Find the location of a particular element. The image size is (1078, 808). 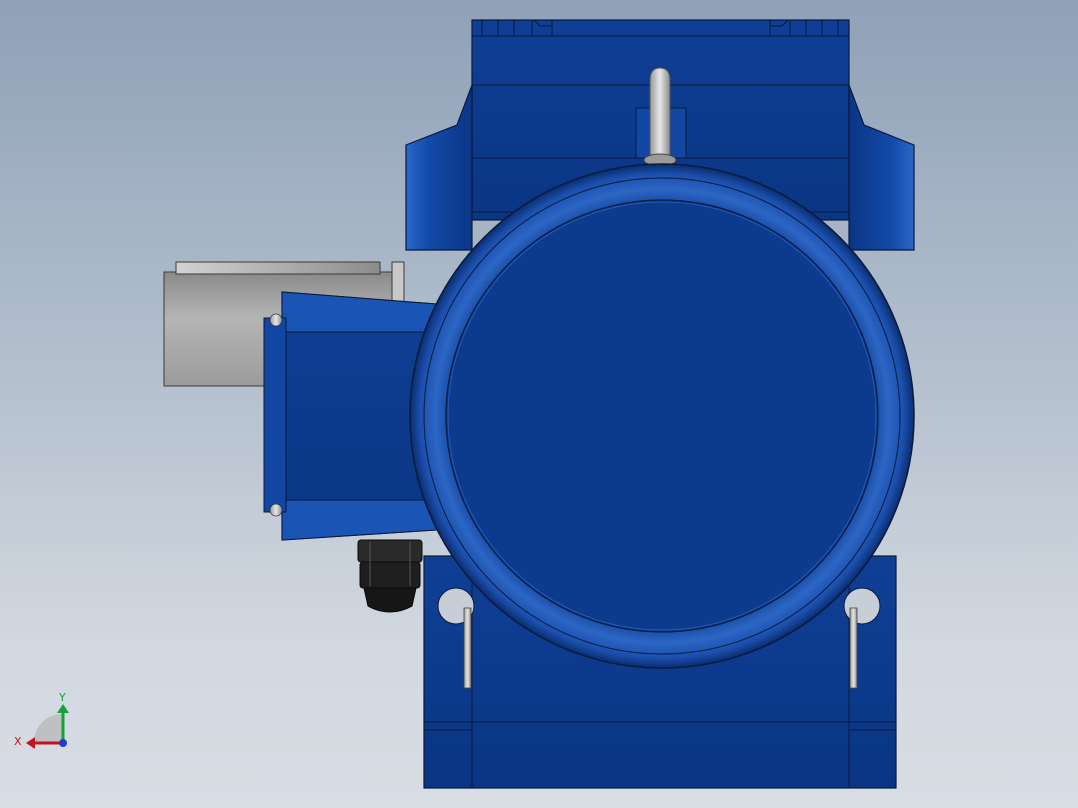

y-axis-label: Y is located at coordinates (62, 697).